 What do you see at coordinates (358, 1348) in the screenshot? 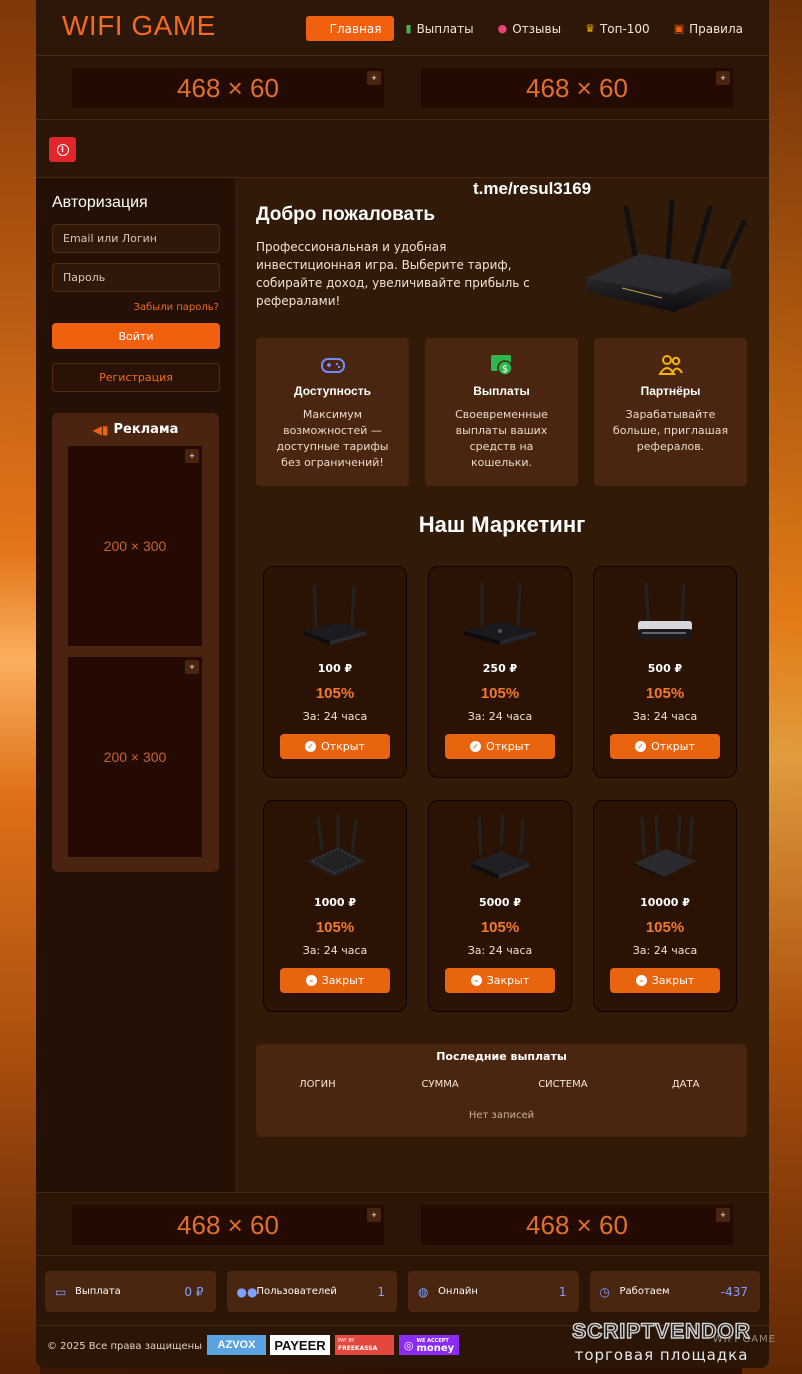
I see `freekassa-label: FREEKASSA` at bounding box center [358, 1348].